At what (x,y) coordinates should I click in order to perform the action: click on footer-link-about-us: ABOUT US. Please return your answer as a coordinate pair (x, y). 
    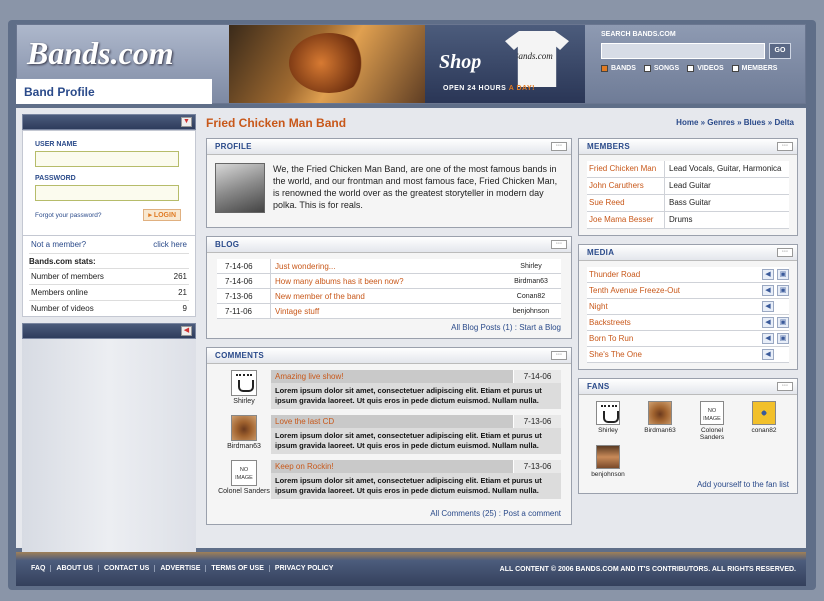
    Looking at the image, I should click on (75, 568).